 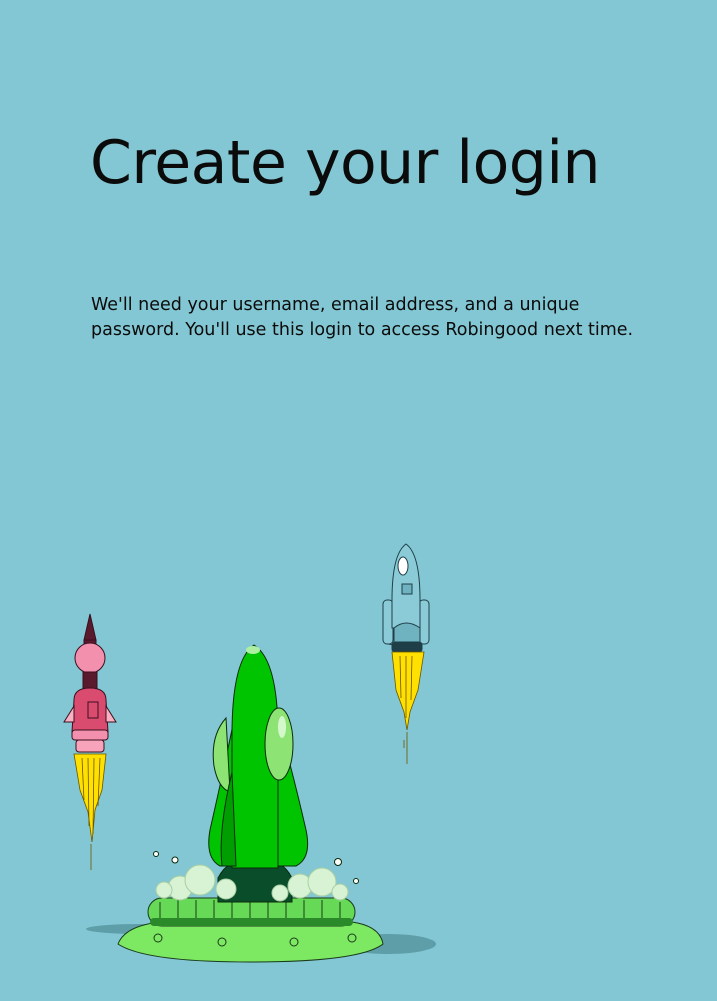 I want to click on pink-rocket-icon, so click(x=90, y=683).